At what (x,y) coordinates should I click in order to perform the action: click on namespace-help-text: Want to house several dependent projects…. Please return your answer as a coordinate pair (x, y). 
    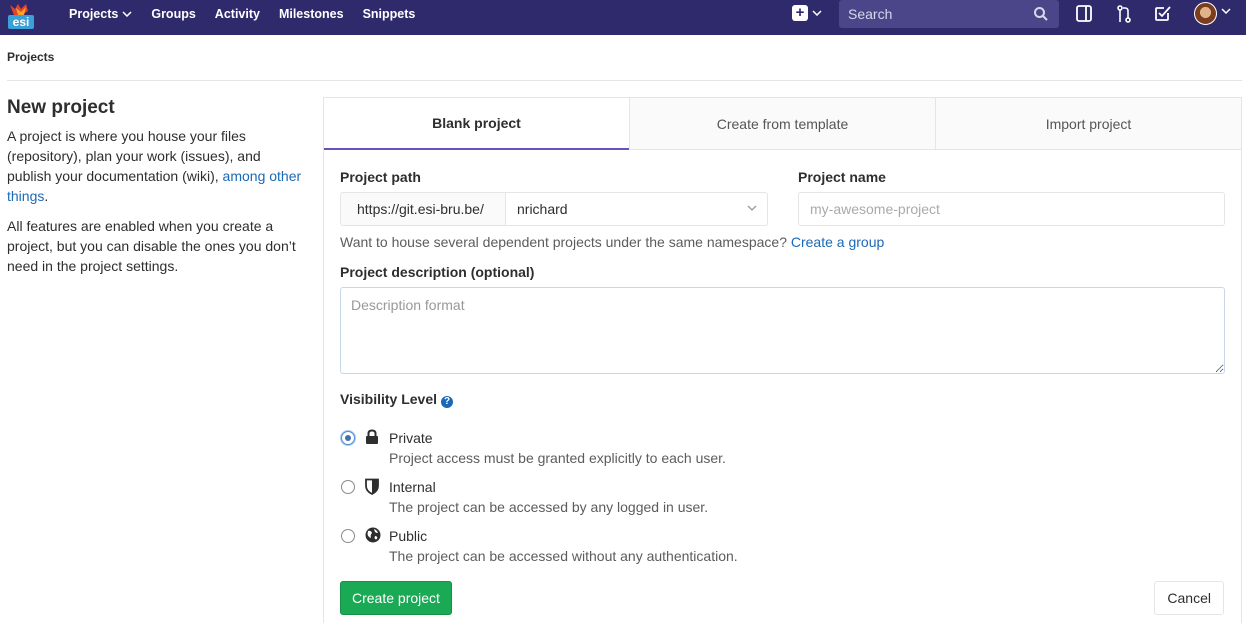
    Looking at the image, I should click on (563, 242).